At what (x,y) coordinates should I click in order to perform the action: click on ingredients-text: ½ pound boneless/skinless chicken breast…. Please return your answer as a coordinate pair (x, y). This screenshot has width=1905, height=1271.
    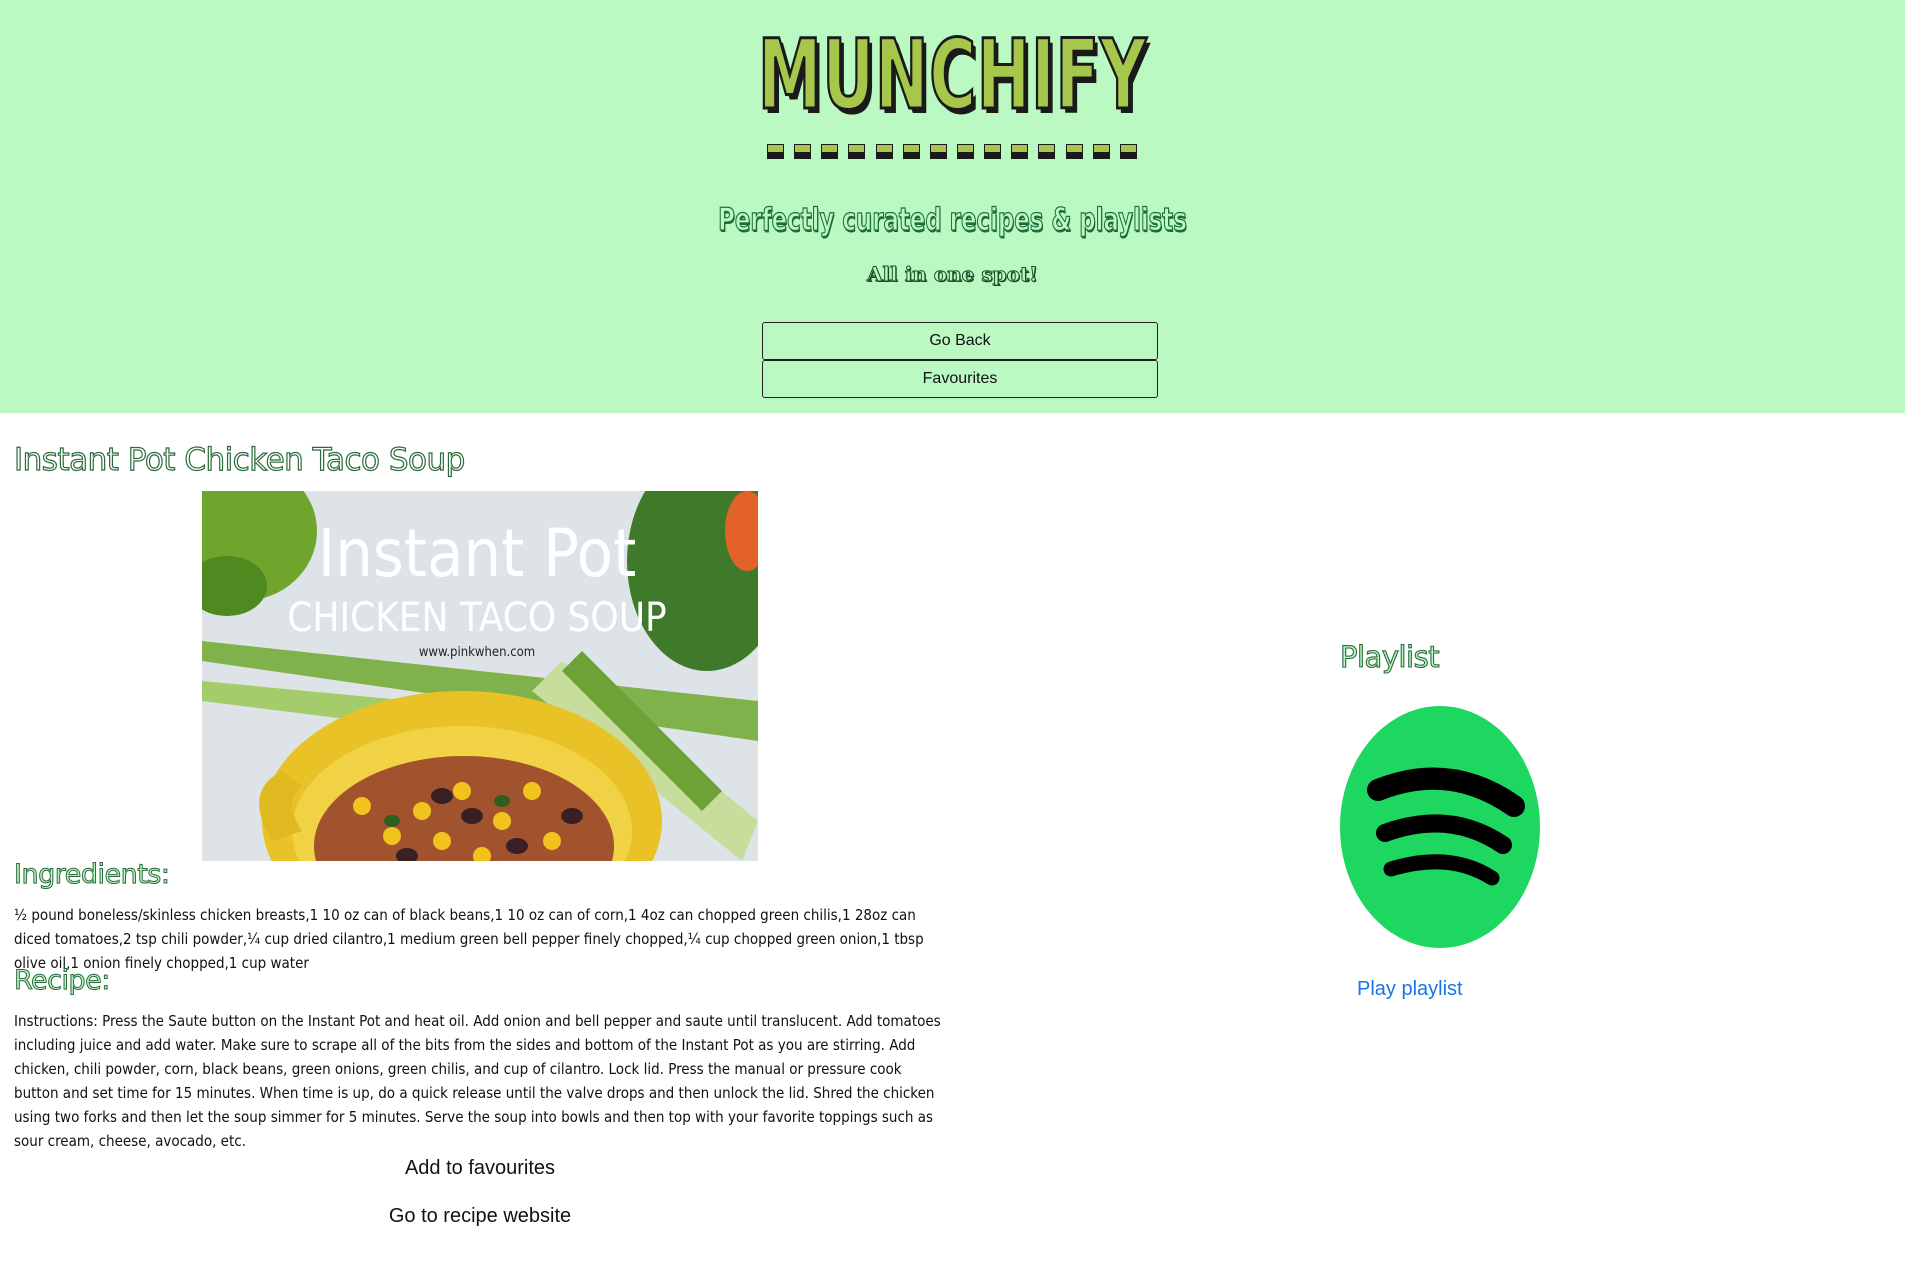
    Looking at the image, I should click on (469, 939).